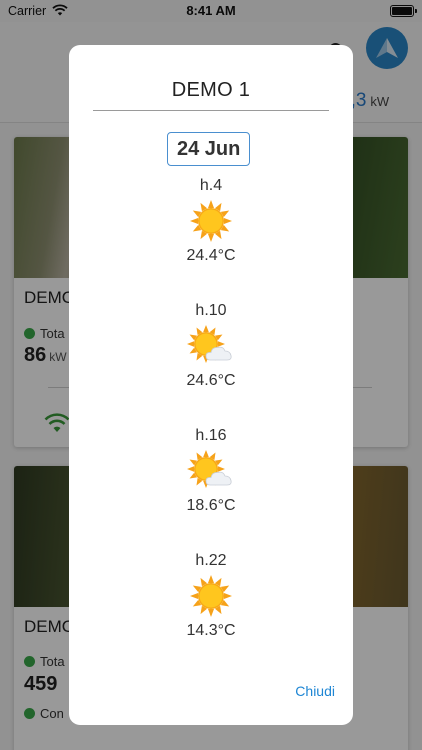 The height and width of the screenshot is (750, 422). What do you see at coordinates (211, 255) in the screenshot?
I see `slot-temperature: 24.4°C` at bounding box center [211, 255].